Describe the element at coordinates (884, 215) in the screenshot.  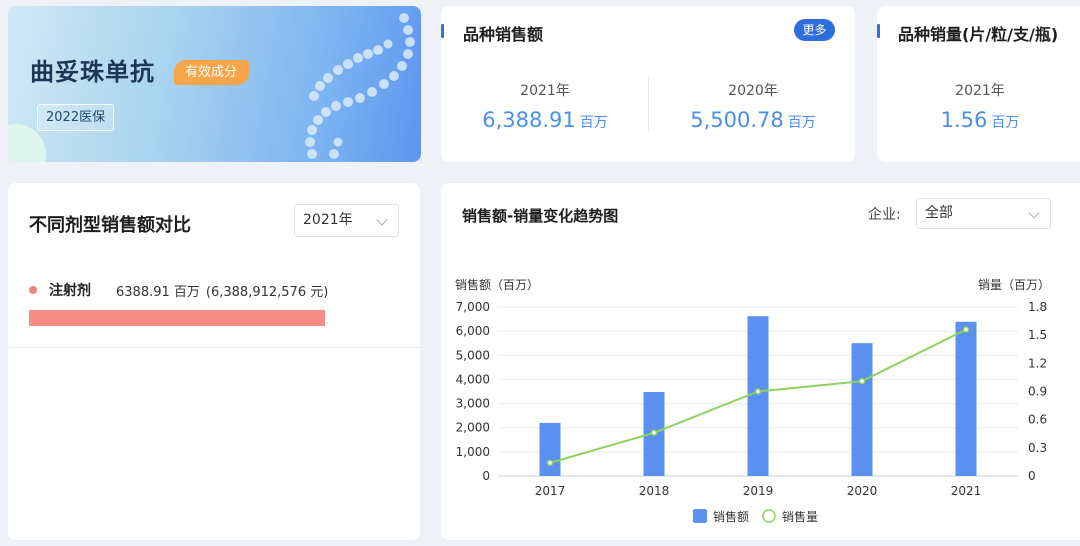
I see `company-filter-label: 企业:` at that location.